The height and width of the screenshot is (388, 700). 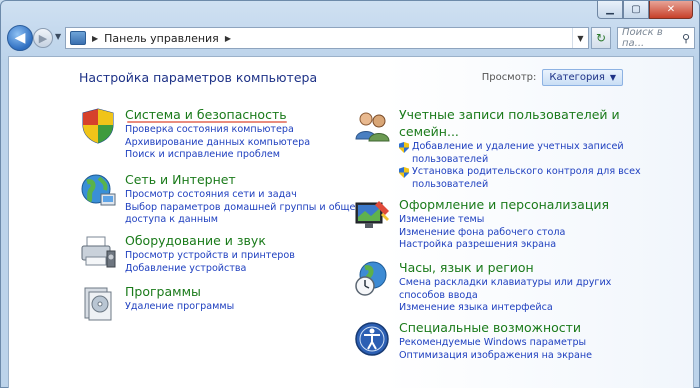 What do you see at coordinates (504, 220) in the screenshot?
I see `link-change-theme: Изменение темы` at bounding box center [504, 220].